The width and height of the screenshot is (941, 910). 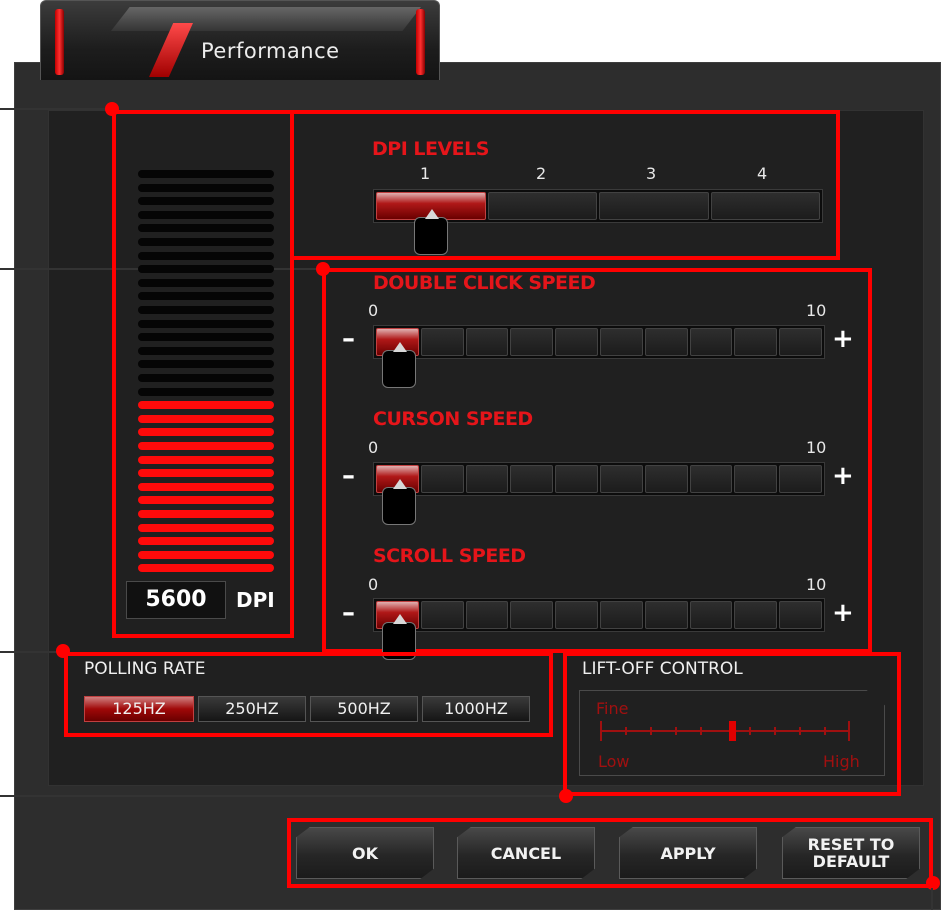 I want to click on lift-off-thumb, so click(x=732, y=731).